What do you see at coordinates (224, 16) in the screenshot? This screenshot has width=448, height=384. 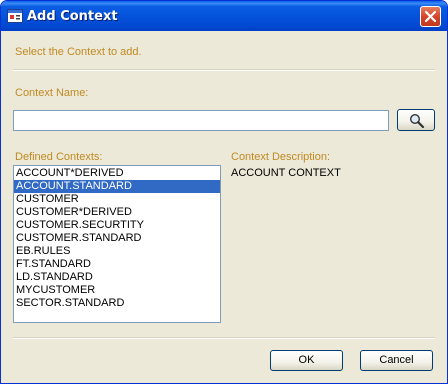 I see `title-bar: Add Context` at bounding box center [224, 16].